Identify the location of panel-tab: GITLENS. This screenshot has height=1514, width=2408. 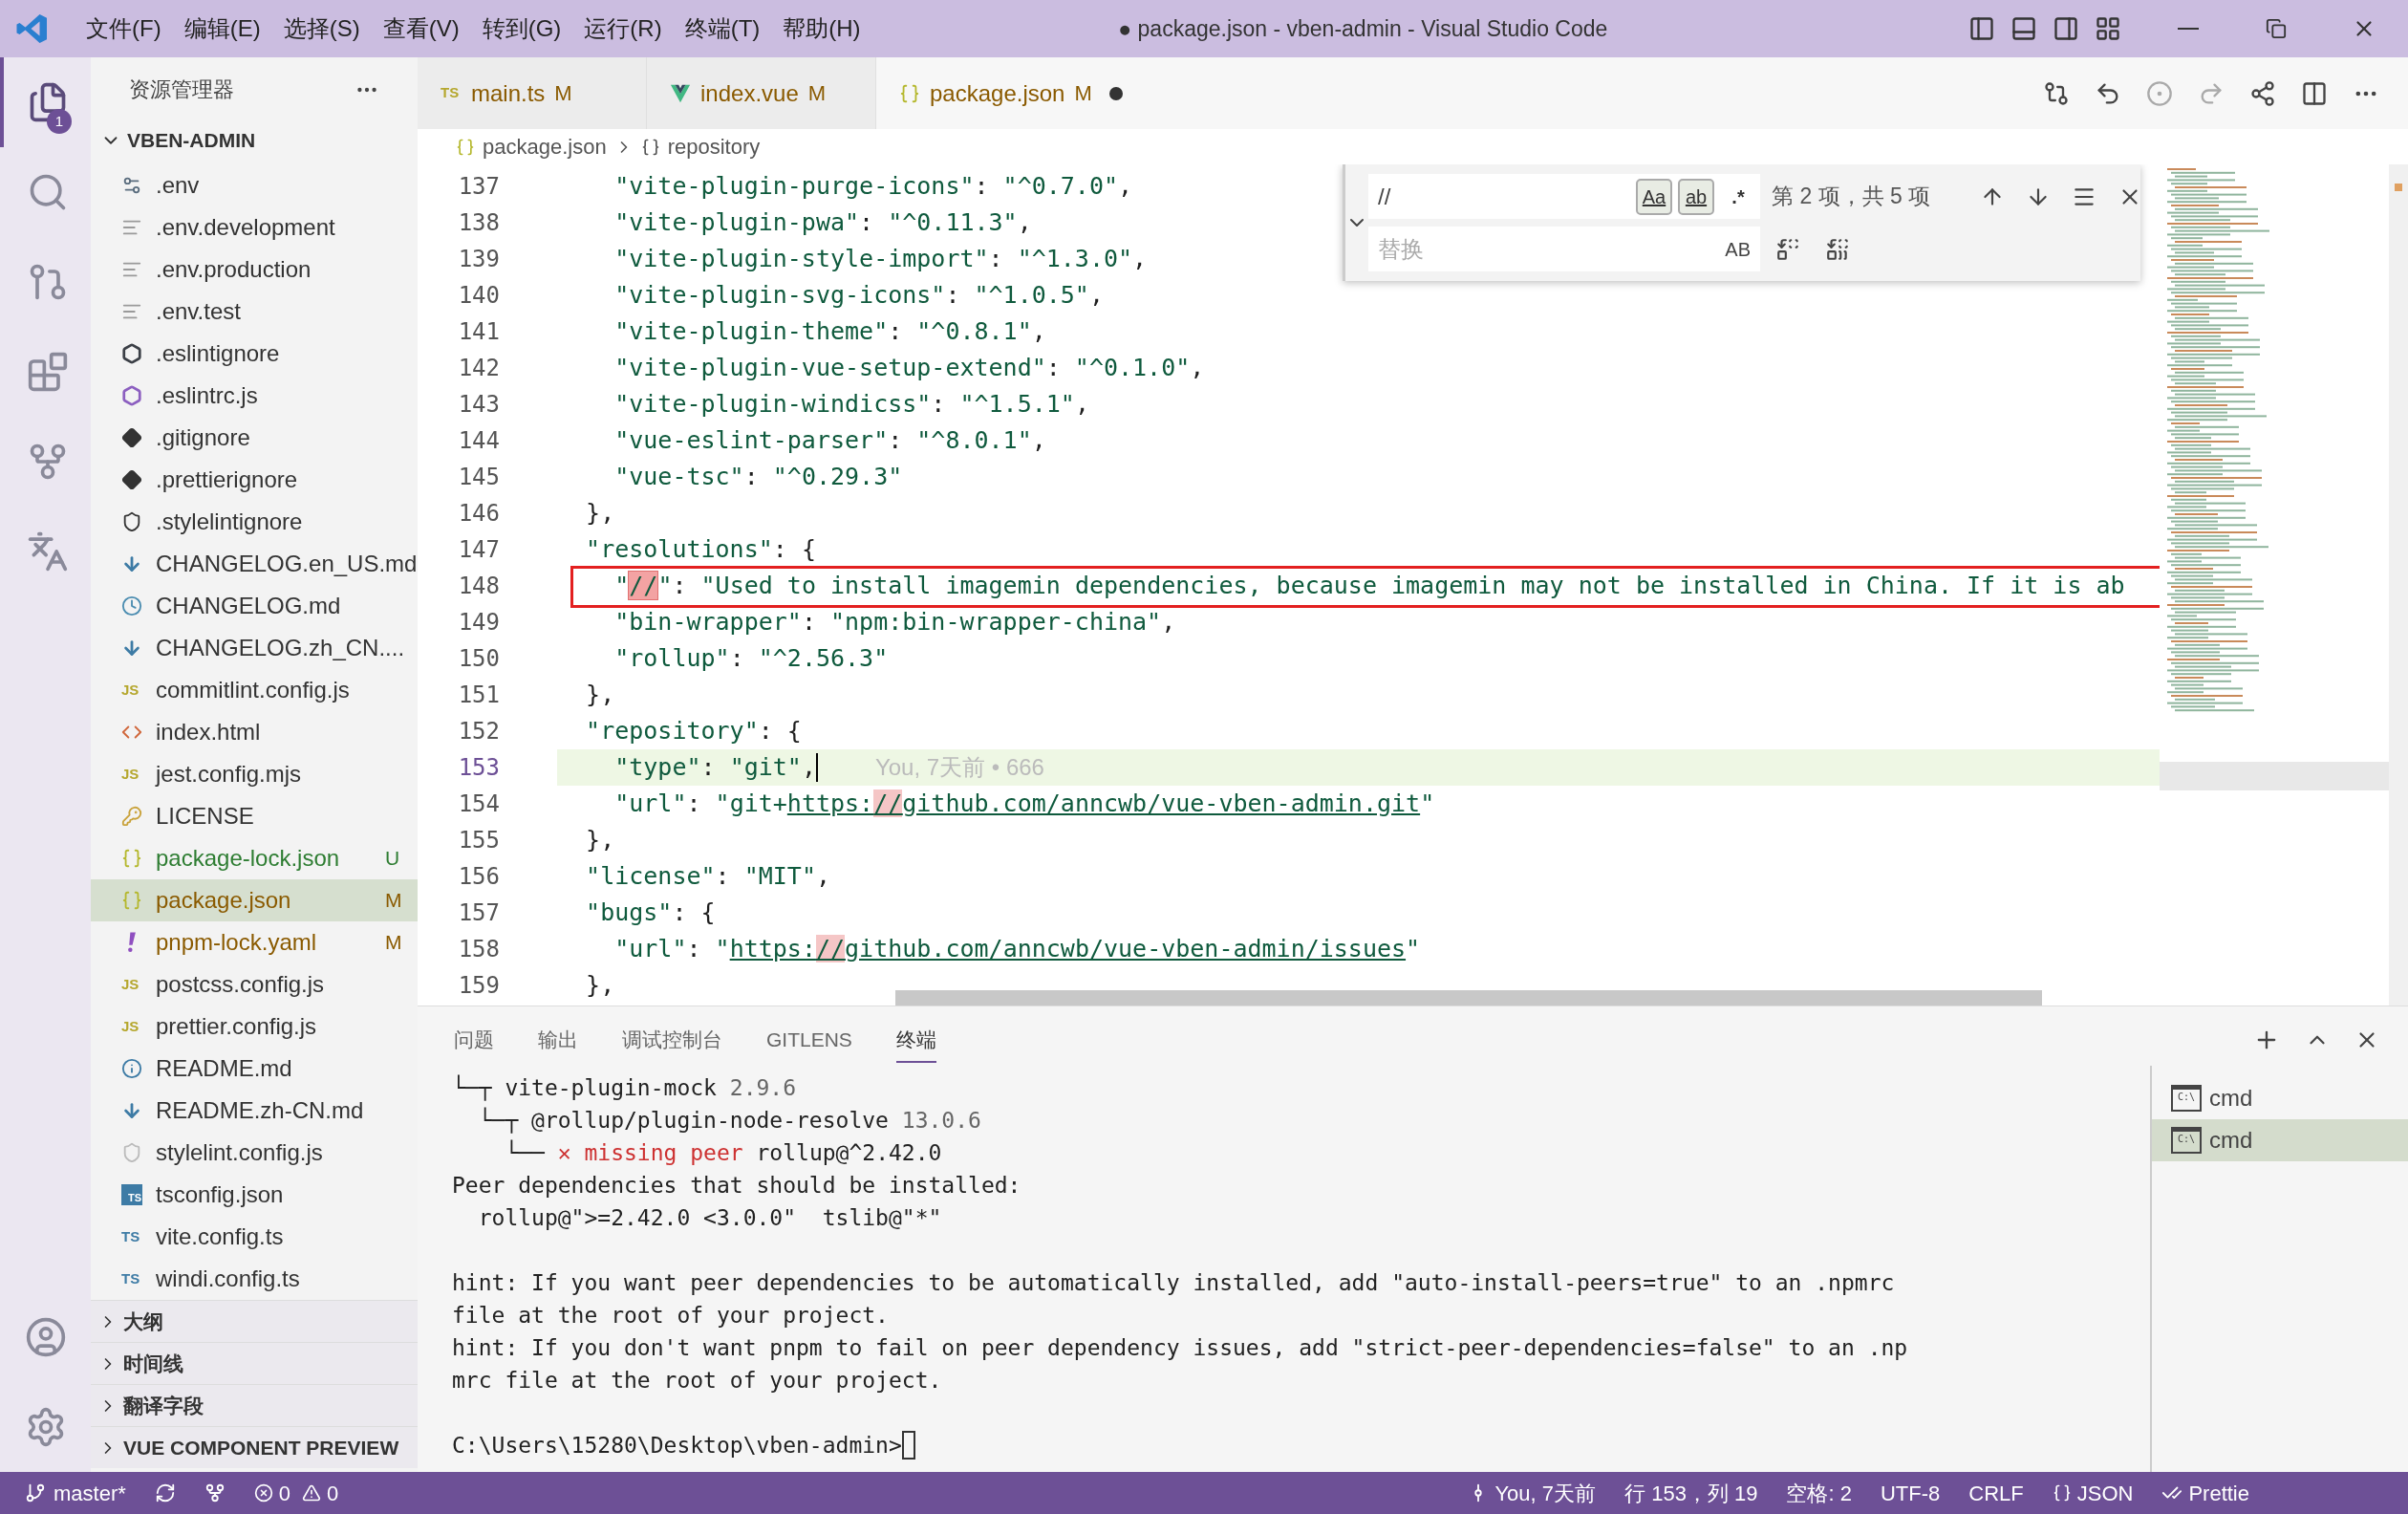
(809, 1040).